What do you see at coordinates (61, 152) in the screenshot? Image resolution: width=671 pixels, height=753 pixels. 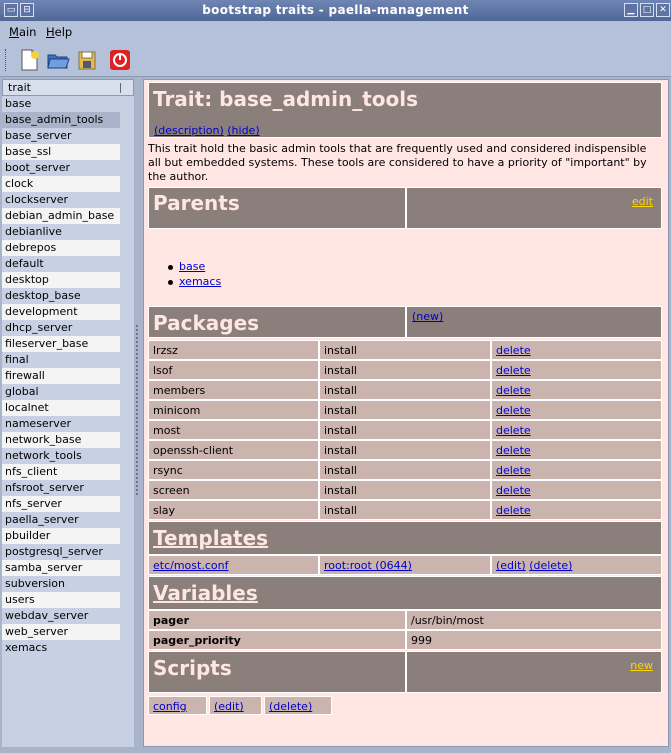 I see `trait-item: base_ssl` at bounding box center [61, 152].